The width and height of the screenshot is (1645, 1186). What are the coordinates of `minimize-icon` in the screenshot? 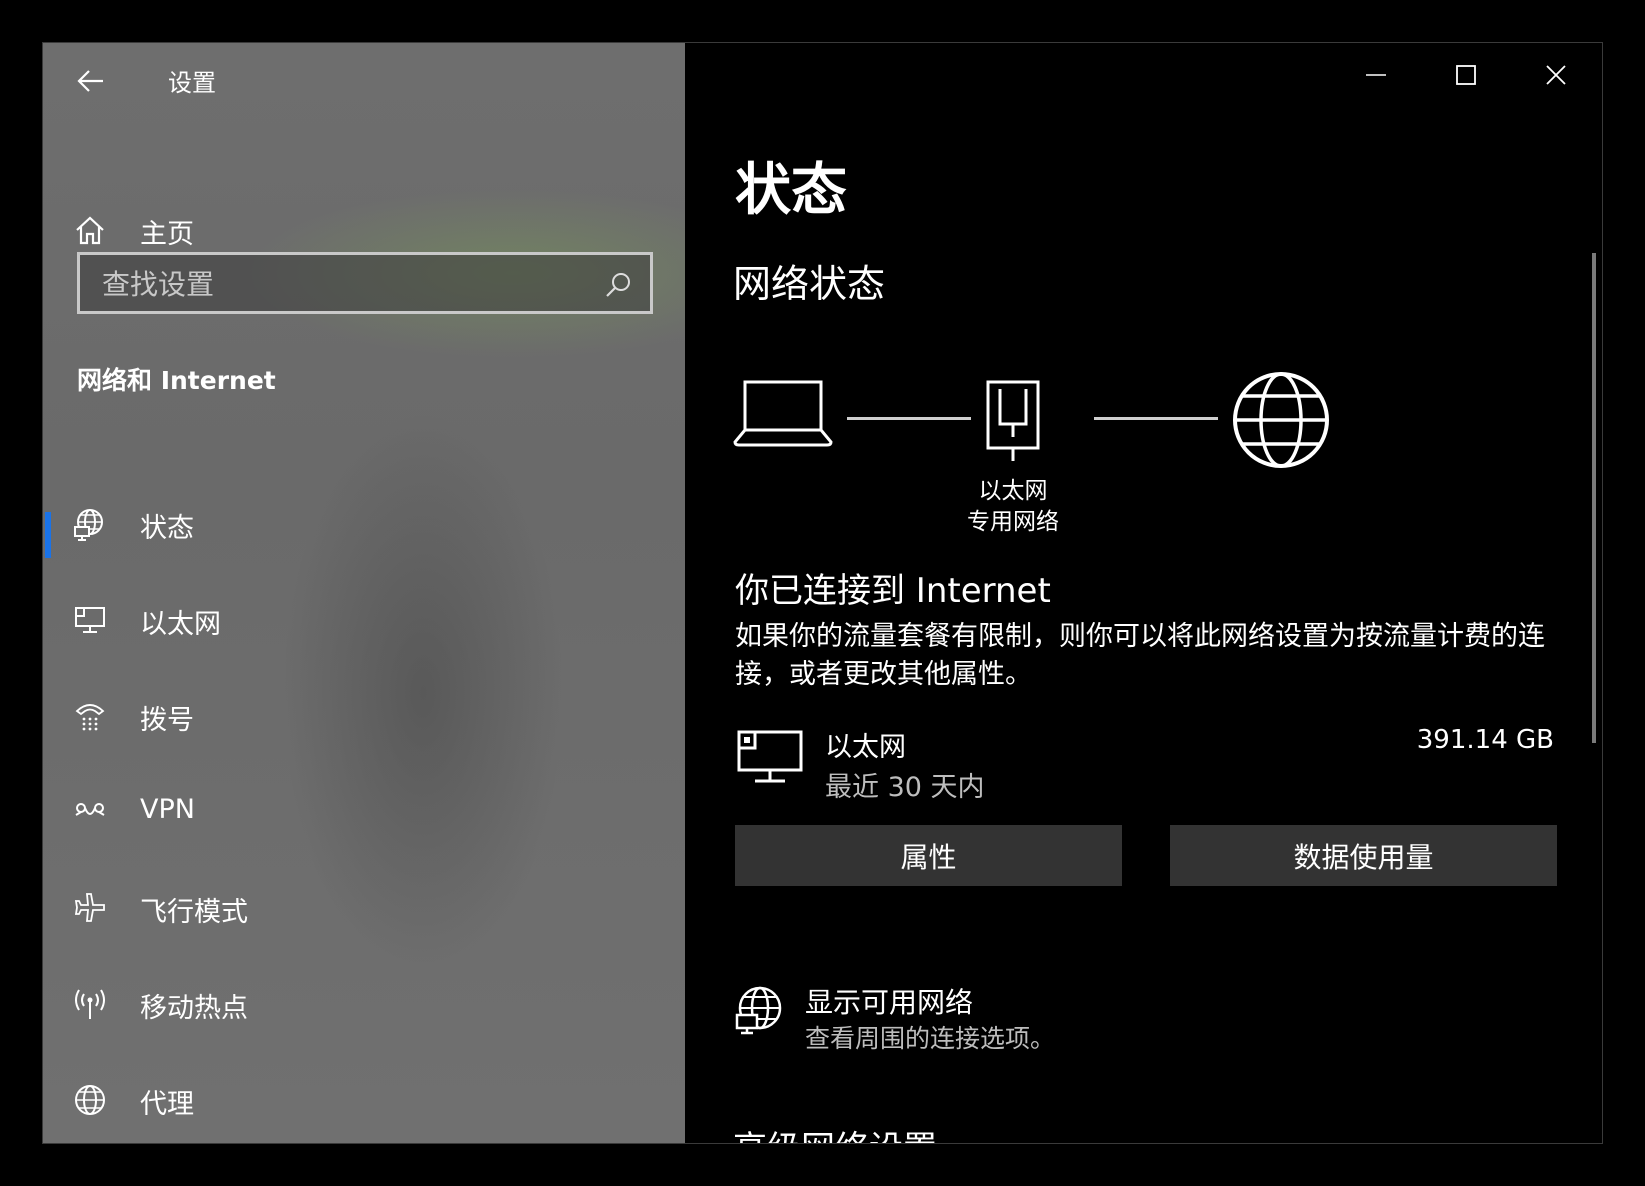 It's located at (1376, 75).